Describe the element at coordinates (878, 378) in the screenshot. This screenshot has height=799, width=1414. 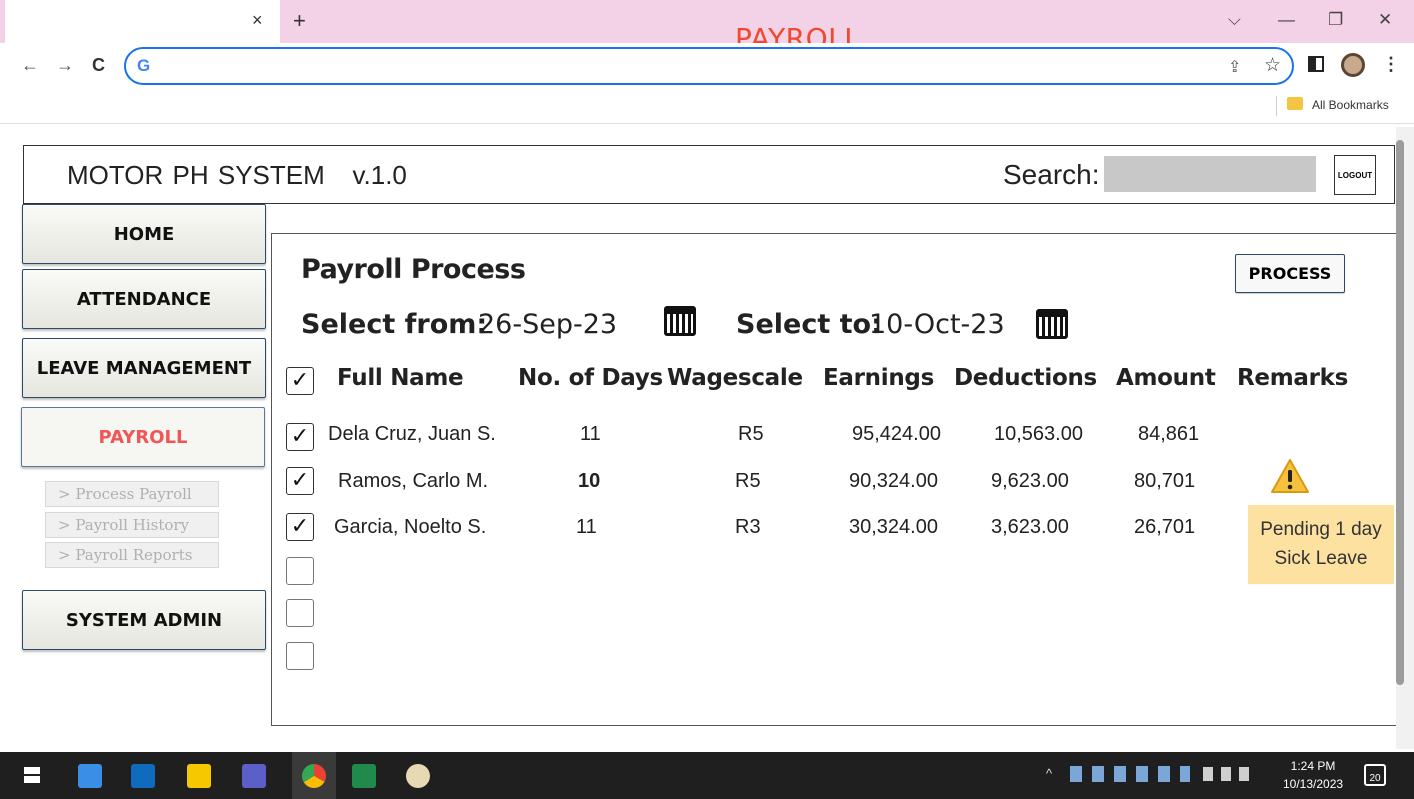
I see `col-earnings: Earnings` at that location.